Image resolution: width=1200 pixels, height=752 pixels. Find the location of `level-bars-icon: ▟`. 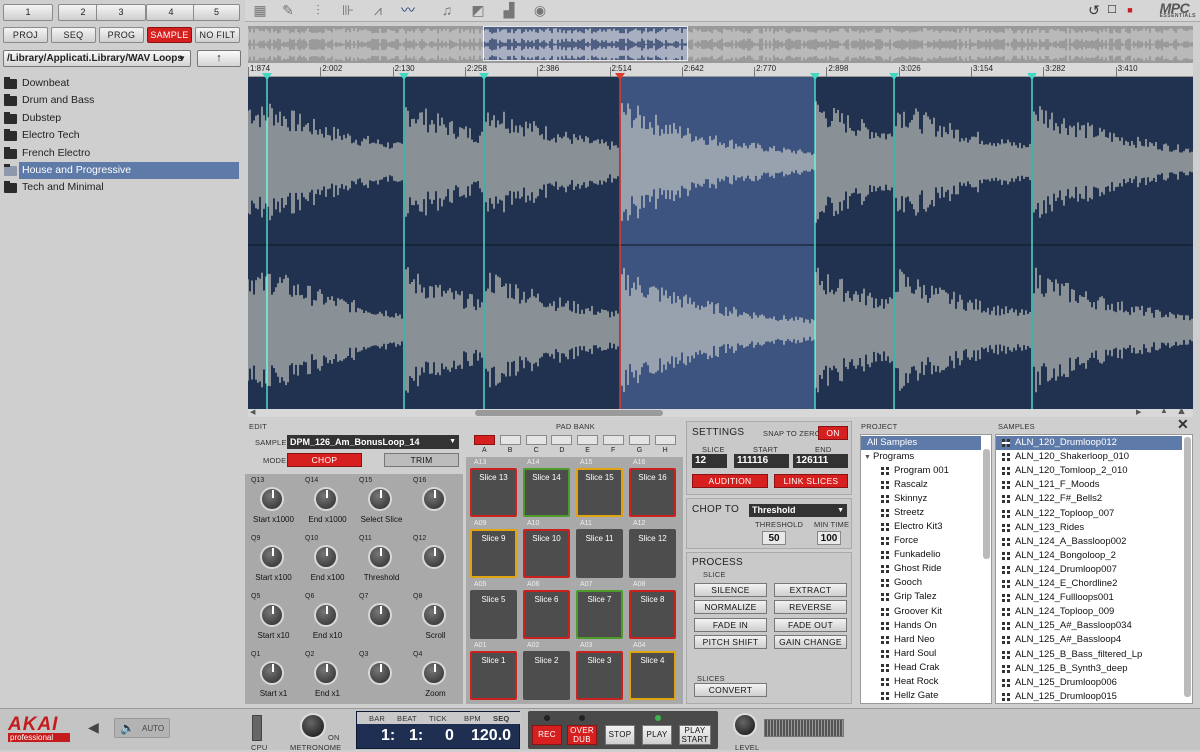

level-bars-icon: ▟ is located at coordinates (509, 10).